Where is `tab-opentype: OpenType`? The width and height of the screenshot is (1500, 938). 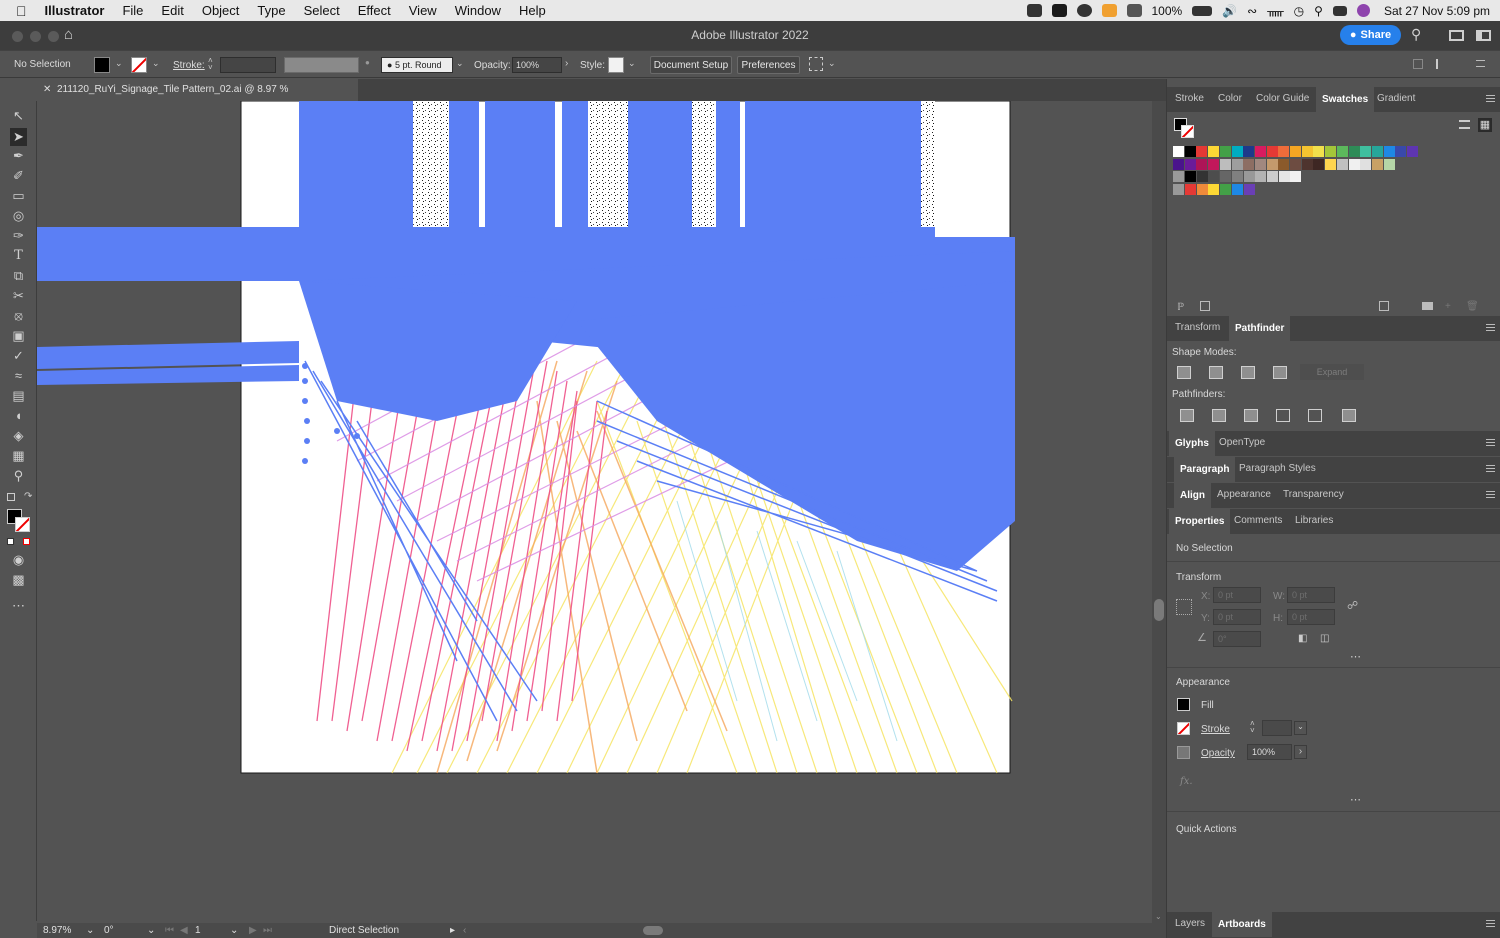
tab-opentype: OpenType is located at coordinates (1242, 442).